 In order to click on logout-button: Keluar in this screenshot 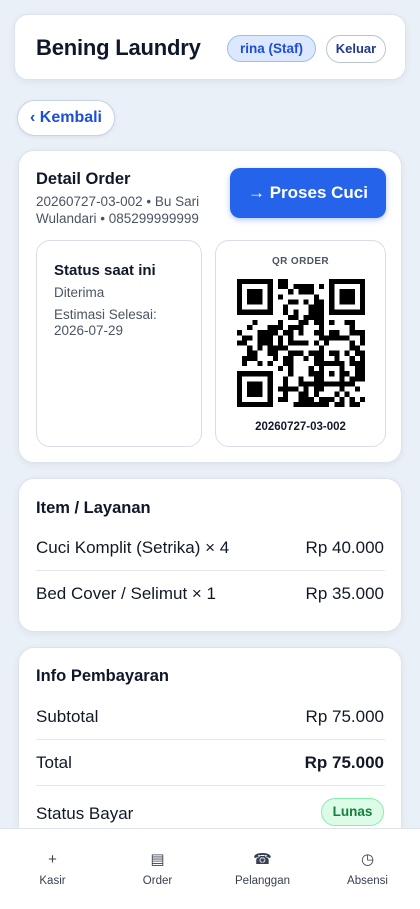, I will do `click(356, 49)`.